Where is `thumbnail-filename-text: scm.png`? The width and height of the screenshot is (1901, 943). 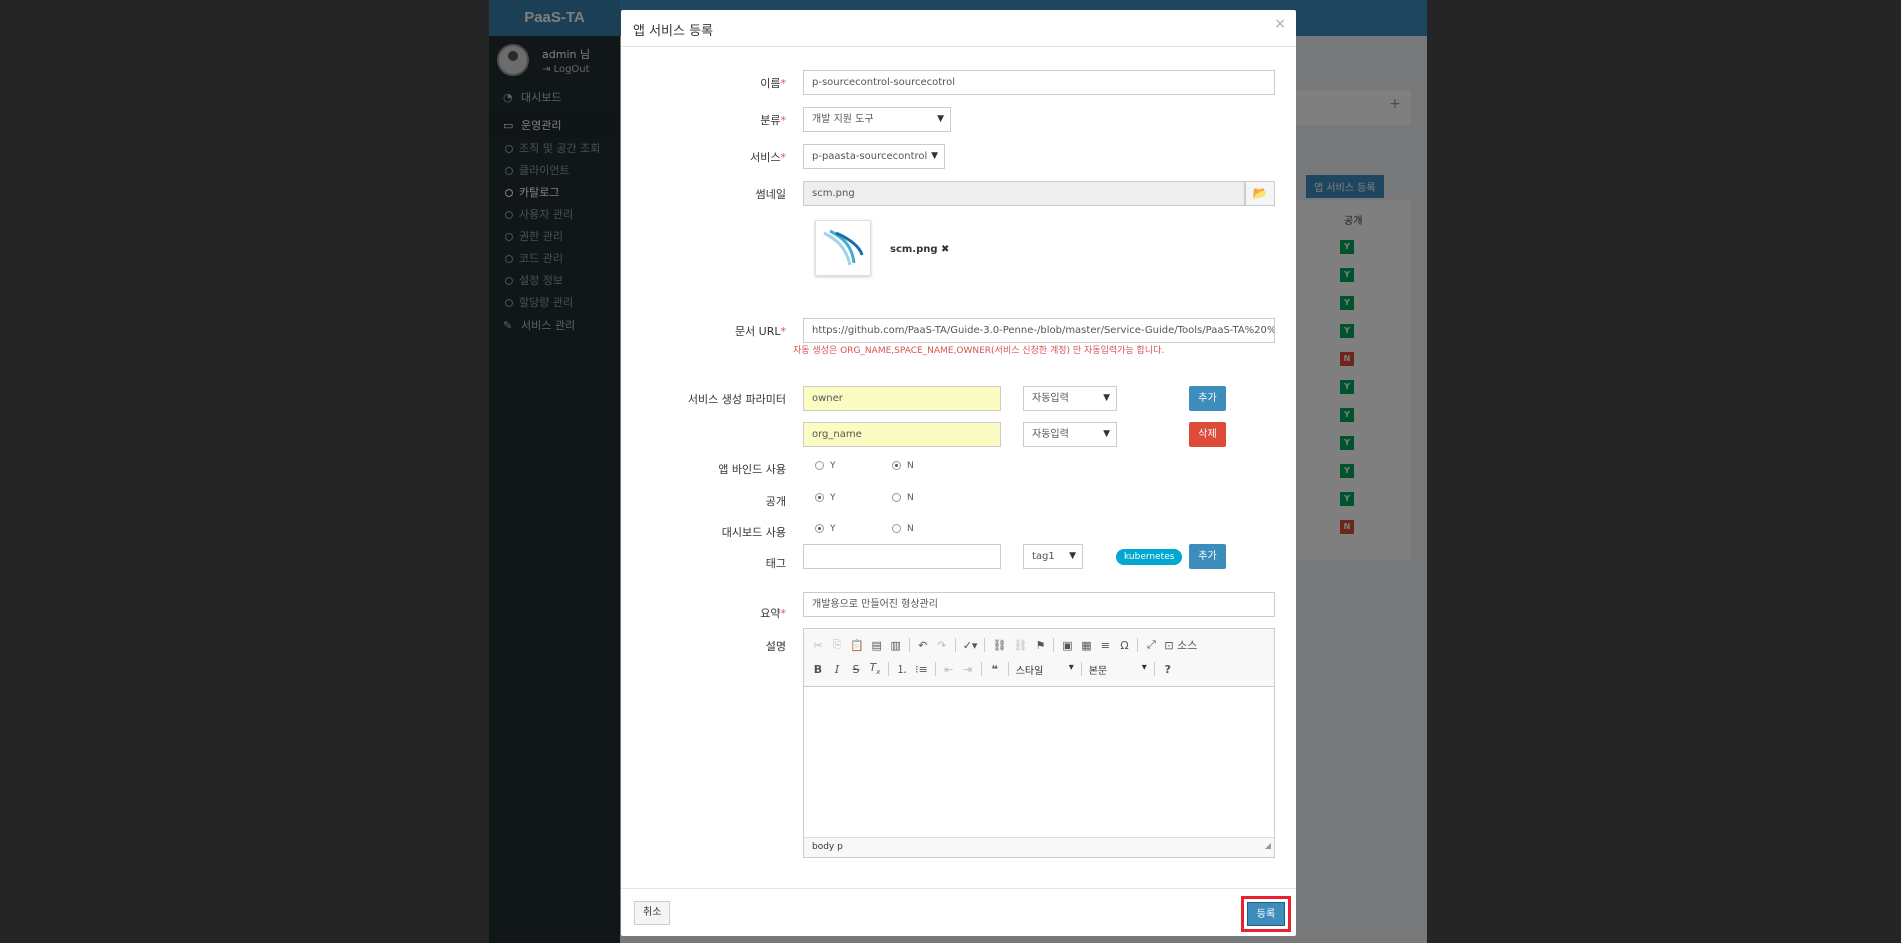 thumbnail-filename-text: scm.png is located at coordinates (914, 249).